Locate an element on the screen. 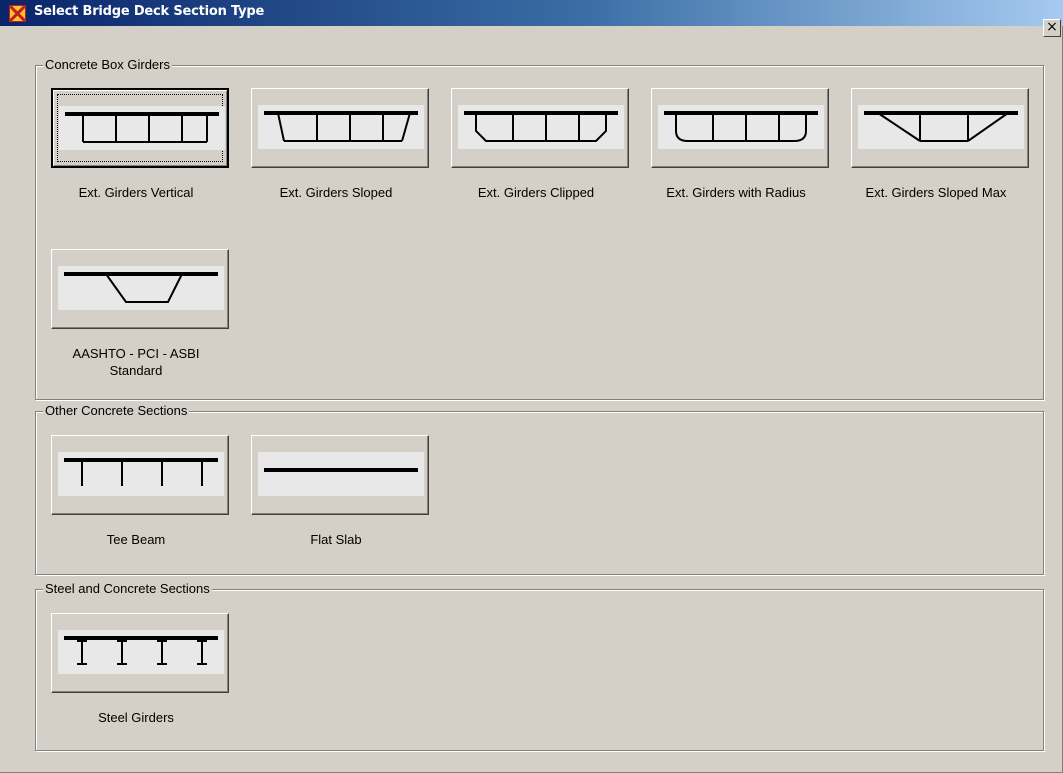 Image resolution: width=1063 pixels, height=773 pixels. ext-girders-with-radius-button is located at coordinates (740, 128).